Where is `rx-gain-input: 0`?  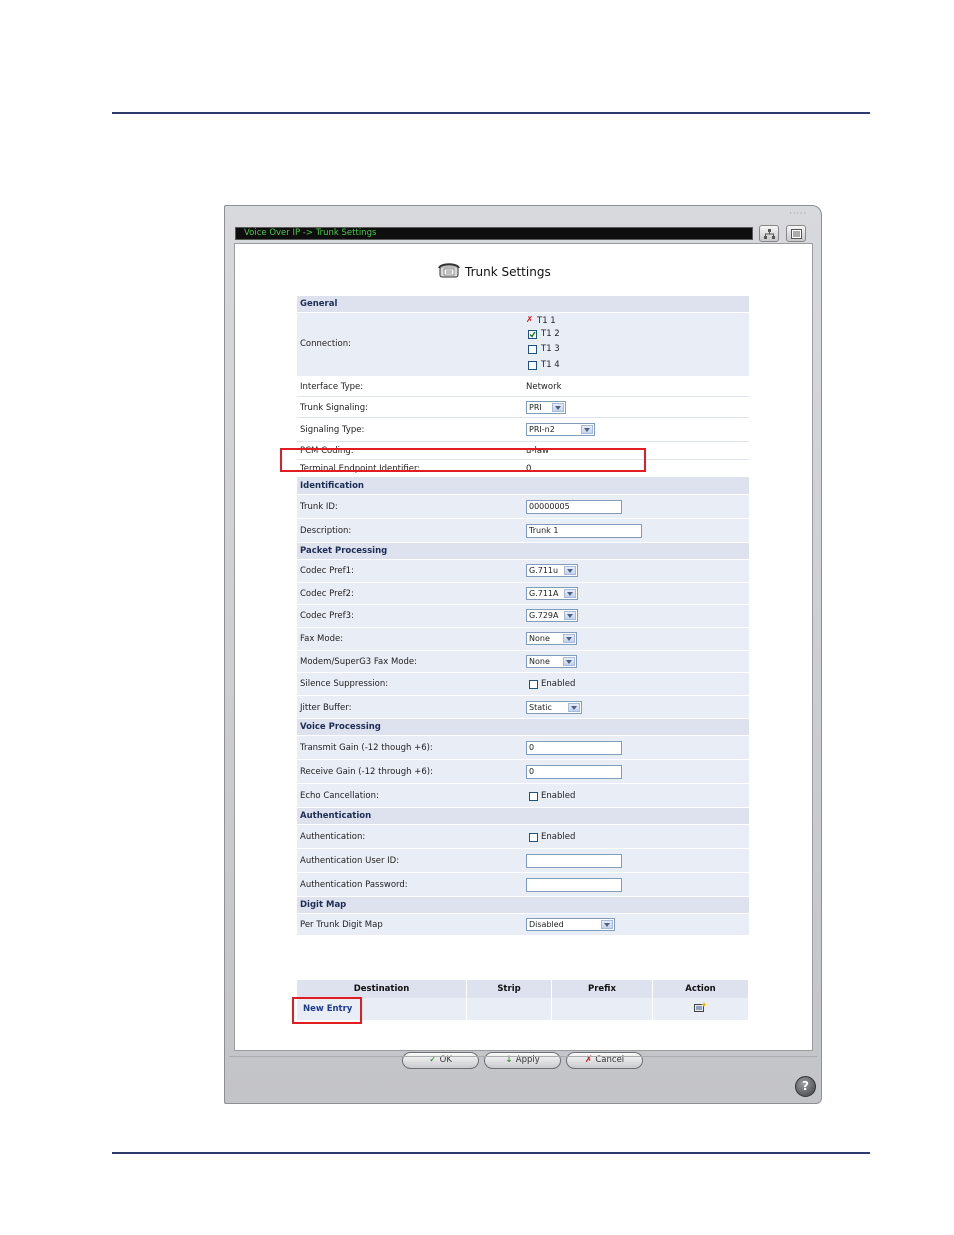
rx-gain-input: 0 is located at coordinates (574, 772).